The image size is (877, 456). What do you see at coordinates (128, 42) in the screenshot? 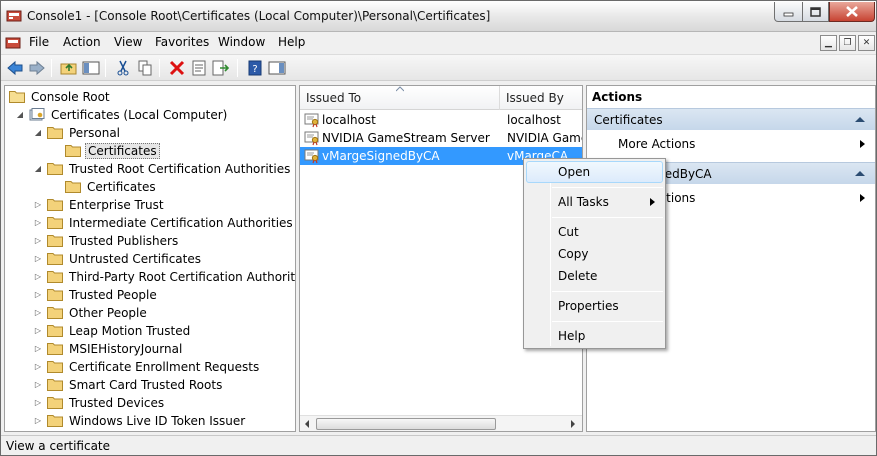
I see `menu-view: View` at bounding box center [128, 42].